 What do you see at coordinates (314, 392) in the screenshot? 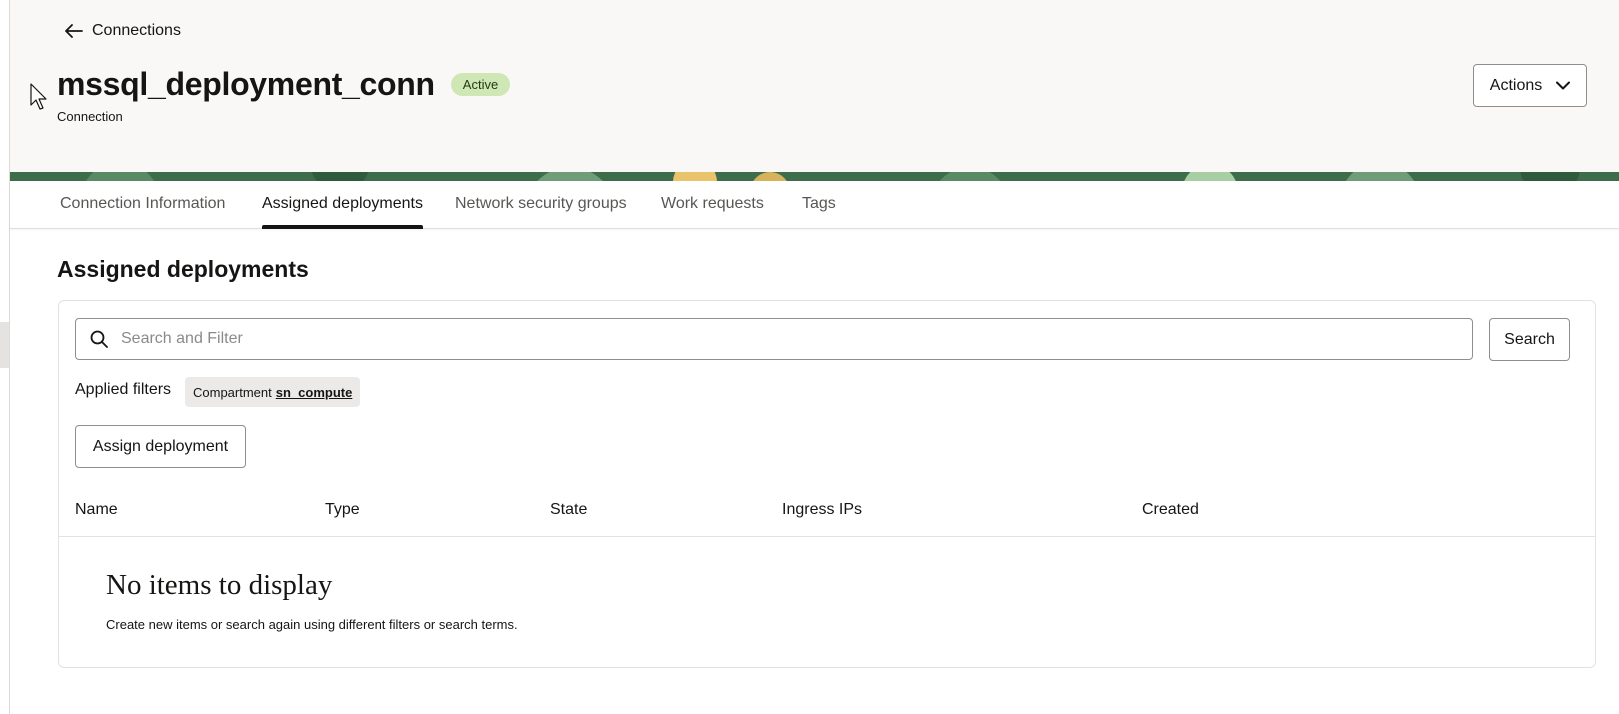
I see `filter-chip-value: sn_compute` at bounding box center [314, 392].